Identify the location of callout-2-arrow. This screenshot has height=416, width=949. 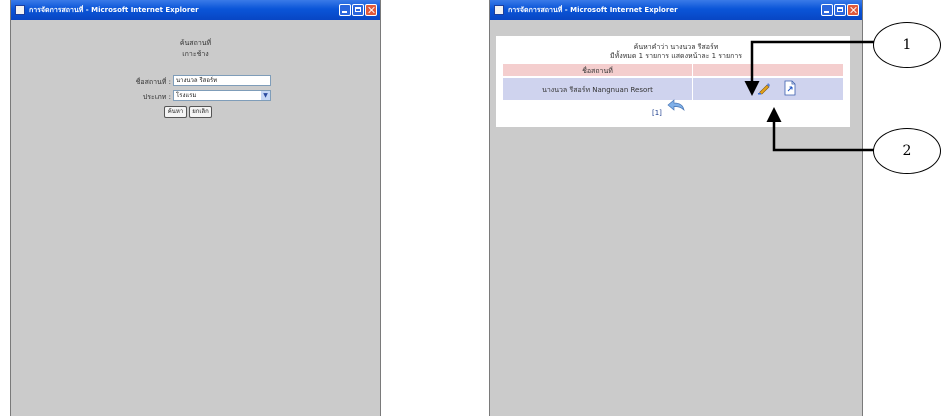
(820, 129).